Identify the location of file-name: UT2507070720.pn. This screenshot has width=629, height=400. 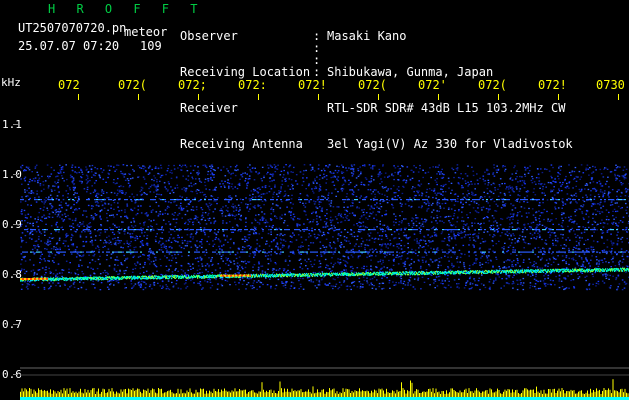
(72, 28).